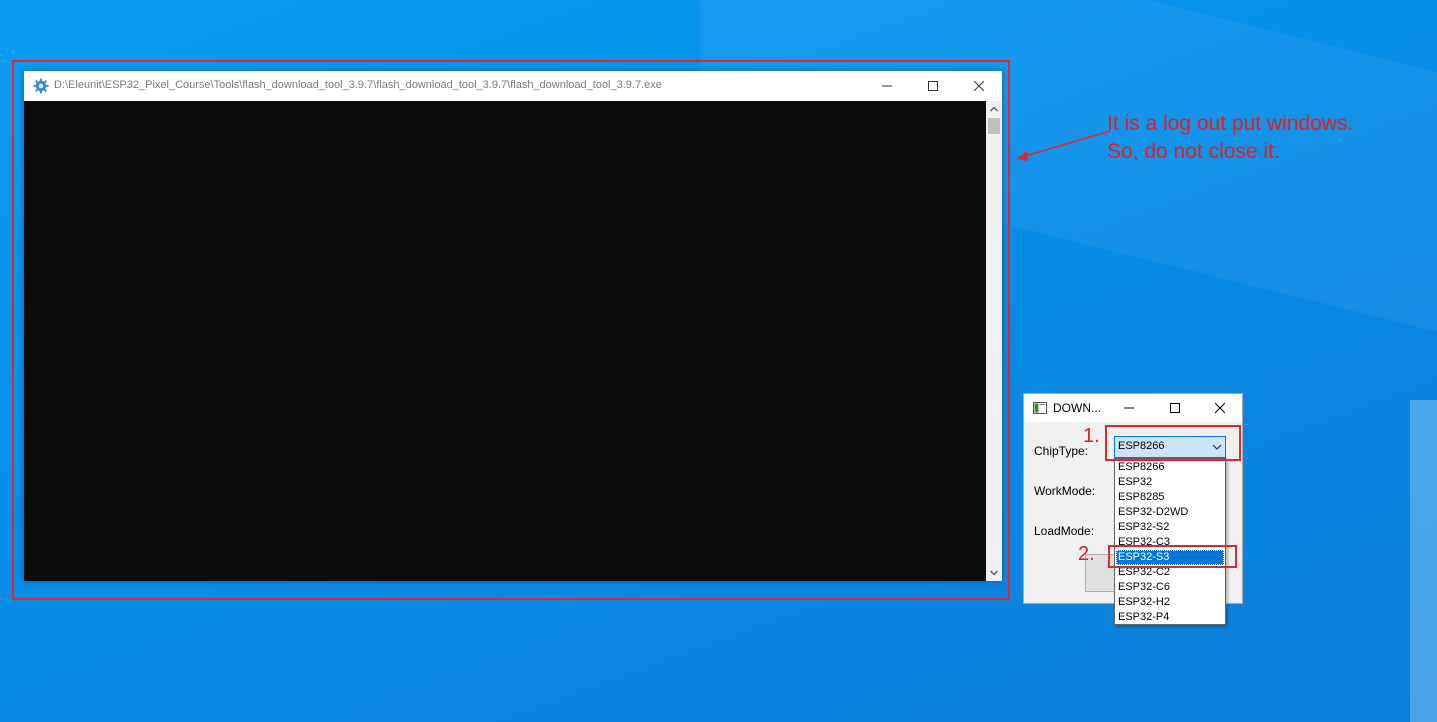 Image resolution: width=1437 pixels, height=722 pixels. I want to click on chip-option-esp32: ESP32, so click(1170, 482).